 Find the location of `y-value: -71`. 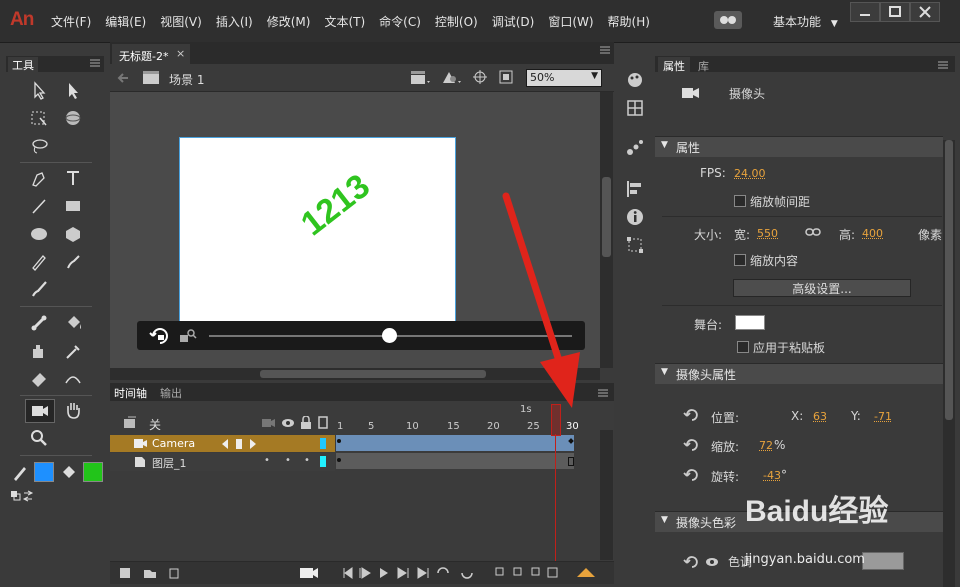

y-value: -71 is located at coordinates (883, 416).